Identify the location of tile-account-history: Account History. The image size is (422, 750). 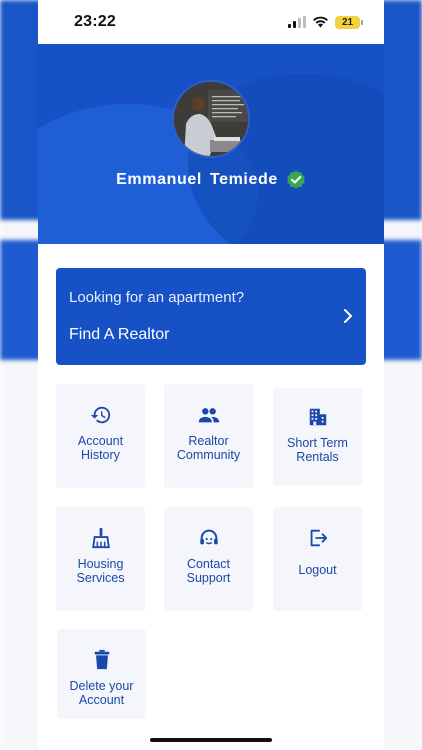
(100, 436).